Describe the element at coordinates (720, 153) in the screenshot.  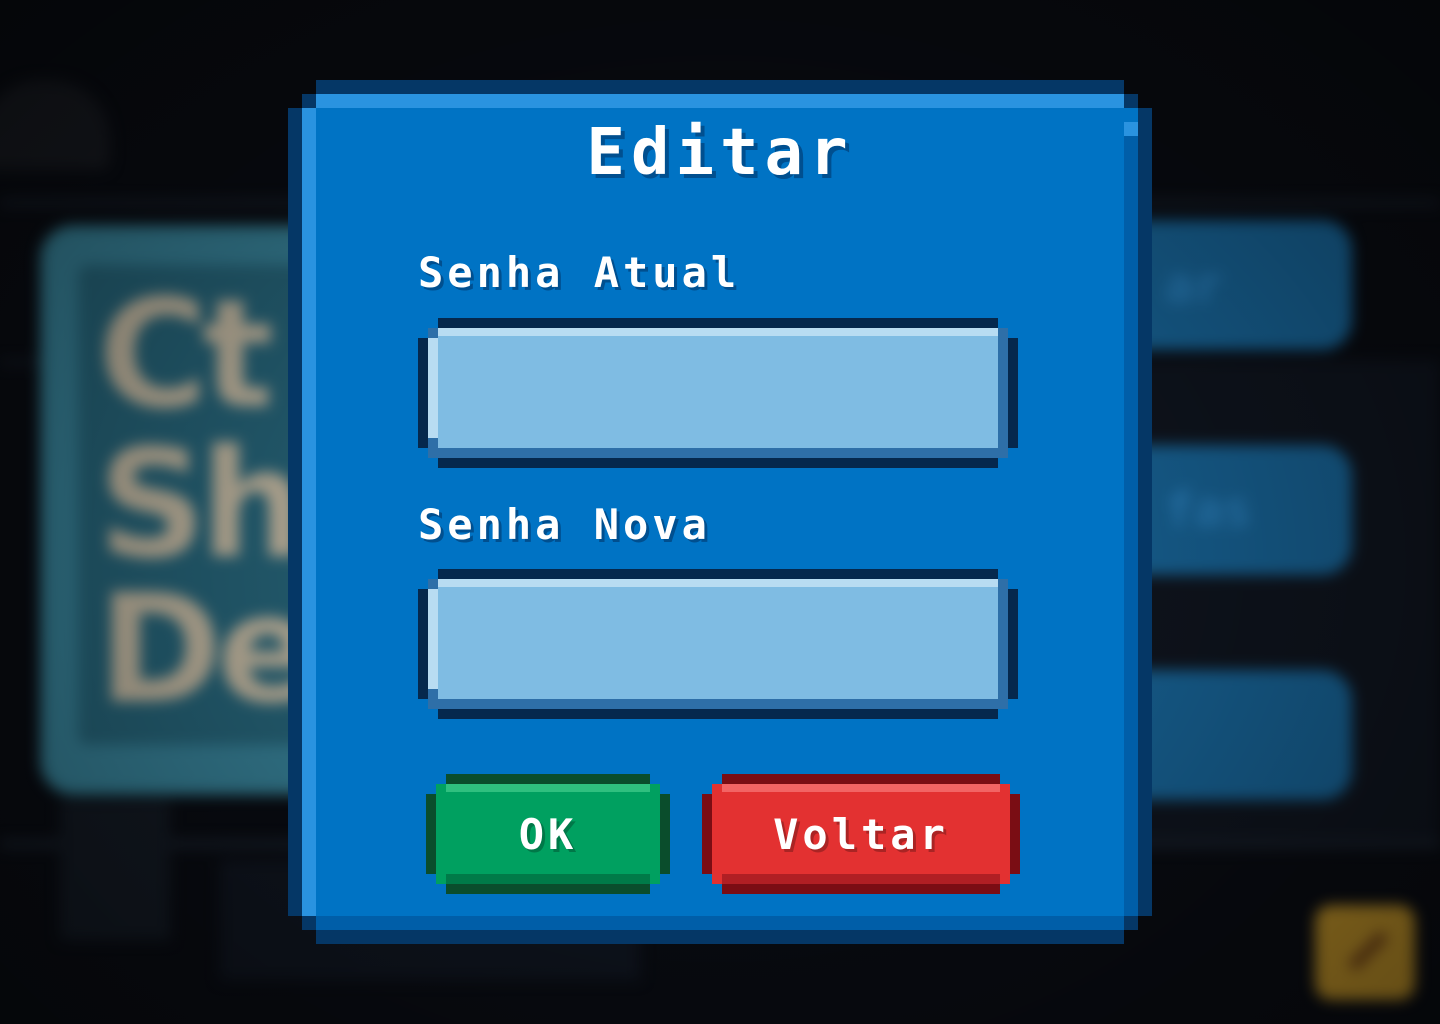
I see `dialog-title: Editar` at that location.